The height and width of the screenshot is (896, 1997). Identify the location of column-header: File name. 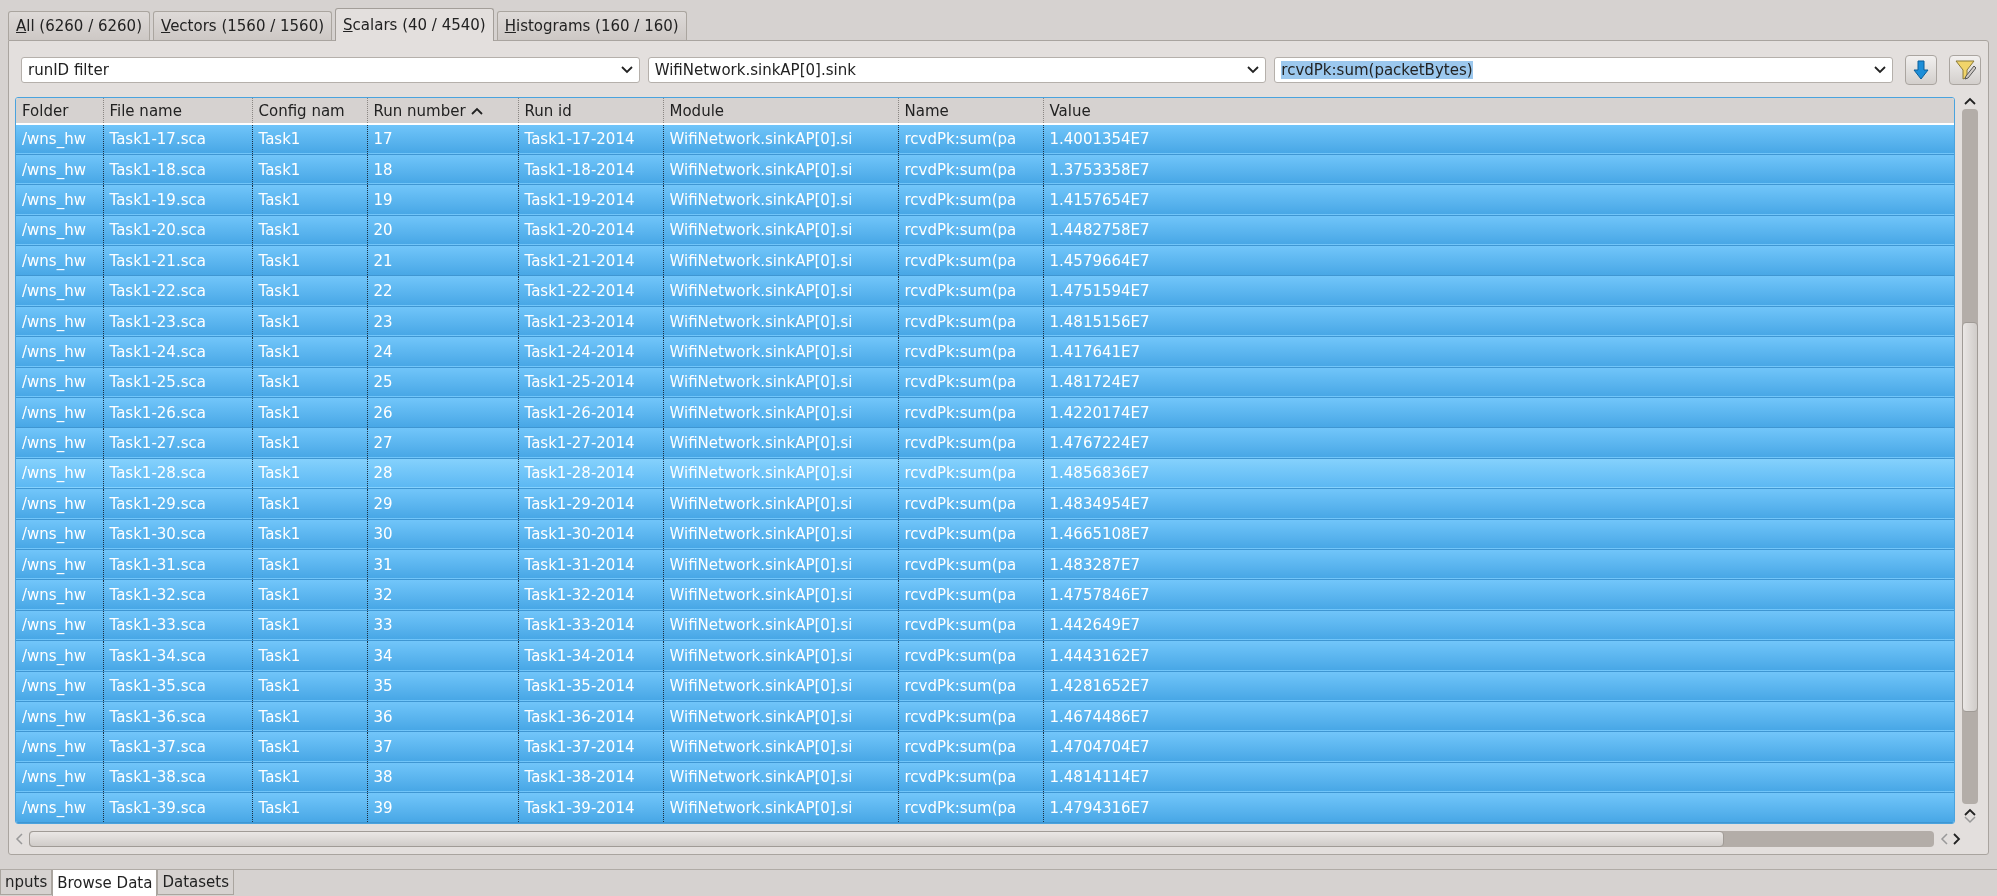
(177, 111).